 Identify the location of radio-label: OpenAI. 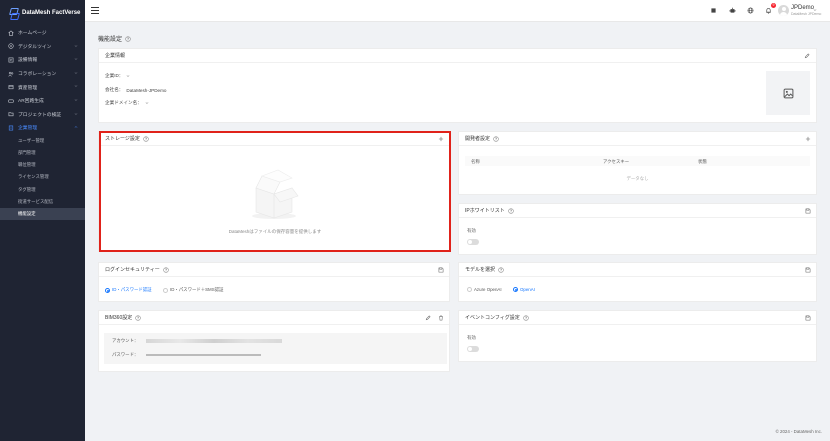
(527, 289).